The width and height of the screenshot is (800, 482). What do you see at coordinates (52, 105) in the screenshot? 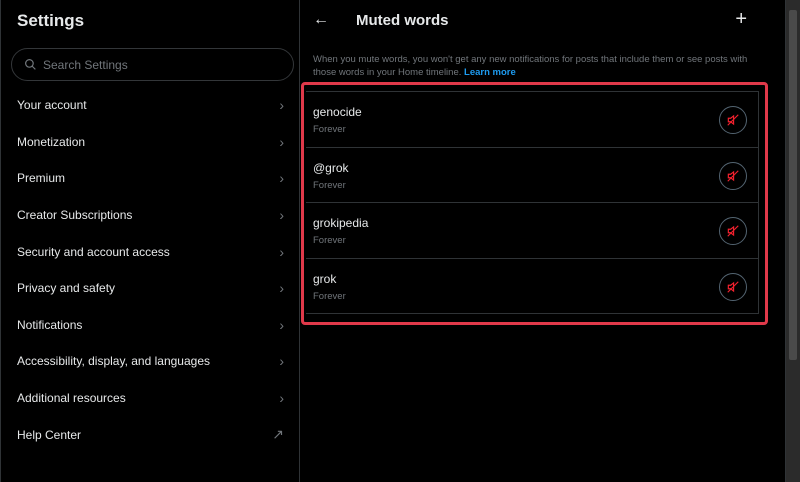
I see `sidebar-item-label: Your account` at bounding box center [52, 105].